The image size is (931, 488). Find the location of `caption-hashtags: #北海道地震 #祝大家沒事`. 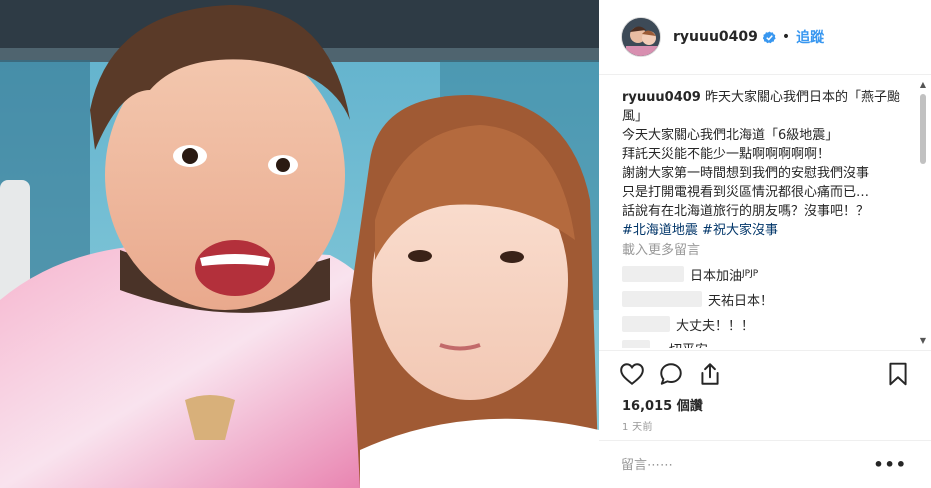

caption-hashtags: #北海道地震 #祝大家沒事 is located at coordinates (761, 230).